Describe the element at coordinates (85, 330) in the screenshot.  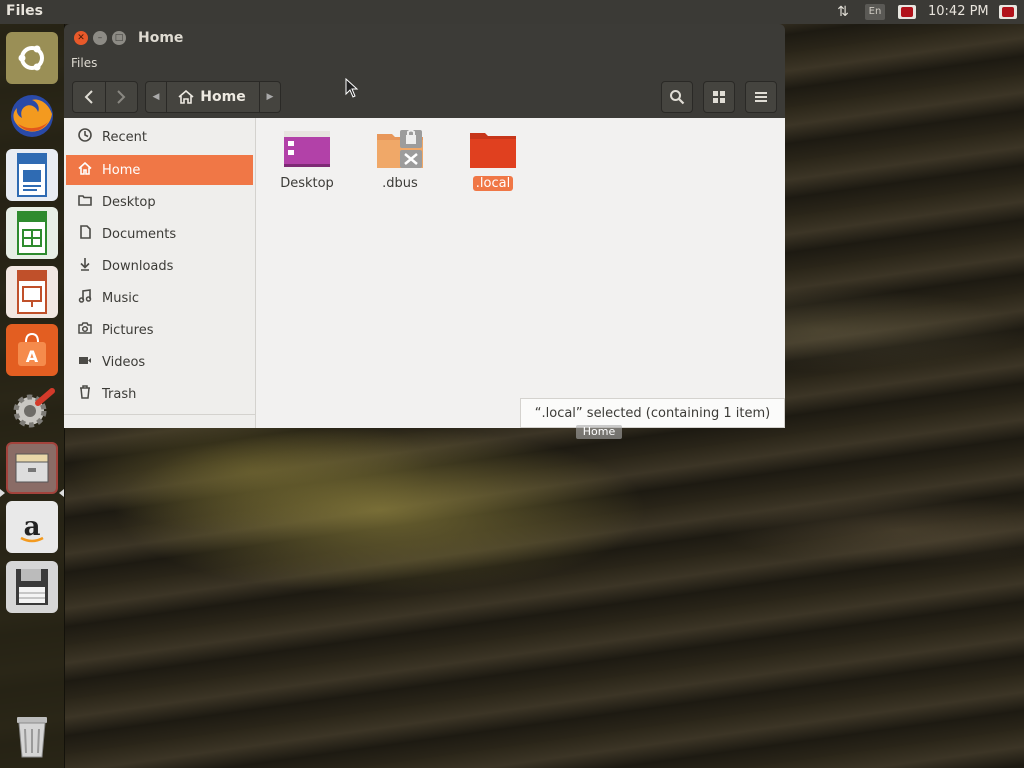
I see `camera-icon` at that location.